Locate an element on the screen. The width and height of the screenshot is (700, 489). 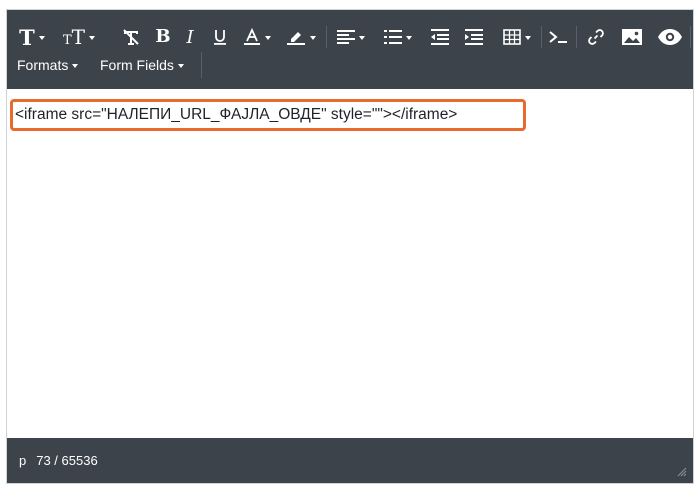
font-size-icon: TT is located at coordinates (73, 37).